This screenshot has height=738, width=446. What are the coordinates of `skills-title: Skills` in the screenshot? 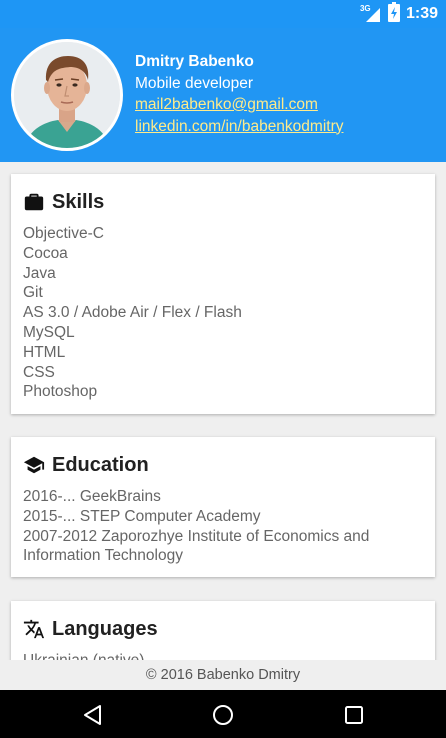 It's located at (223, 202).